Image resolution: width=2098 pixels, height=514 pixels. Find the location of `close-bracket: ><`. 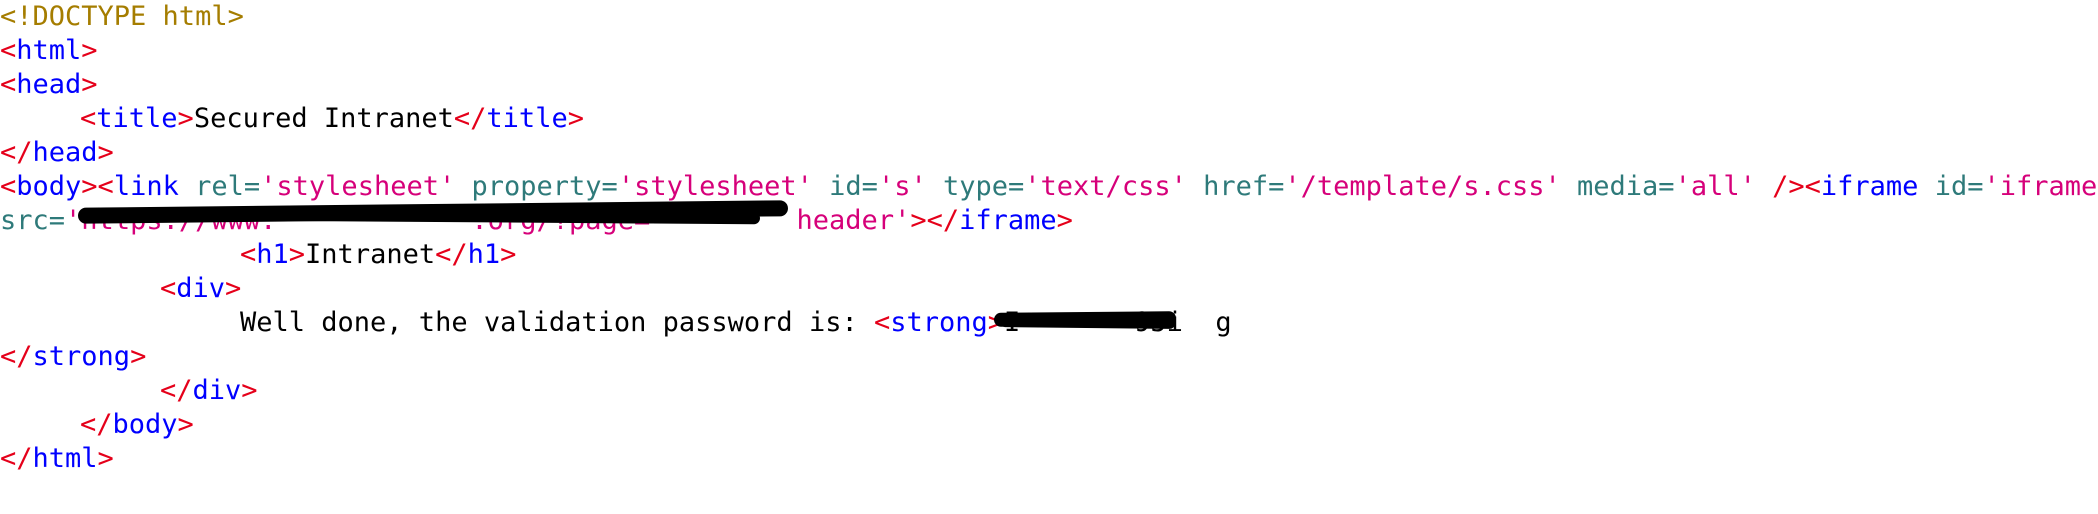

close-bracket: >< is located at coordinates (97, 186).